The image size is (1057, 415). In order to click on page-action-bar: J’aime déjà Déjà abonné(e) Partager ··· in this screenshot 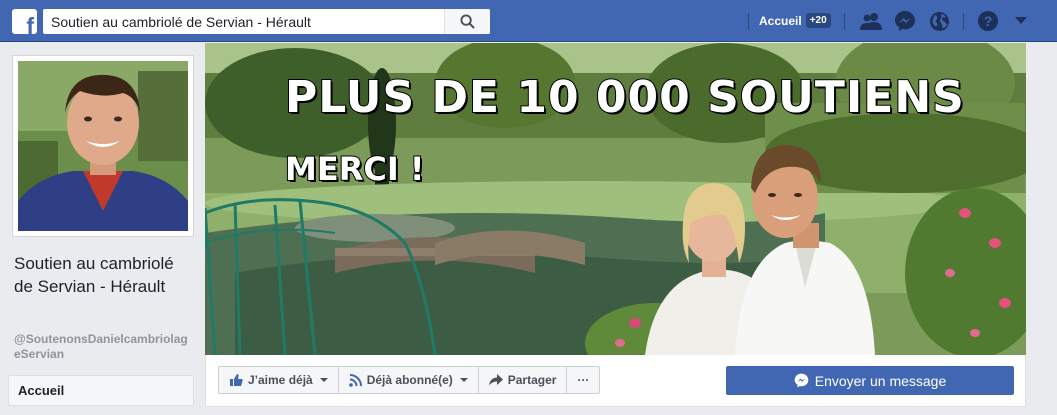, I will do `click(615, 381)`.